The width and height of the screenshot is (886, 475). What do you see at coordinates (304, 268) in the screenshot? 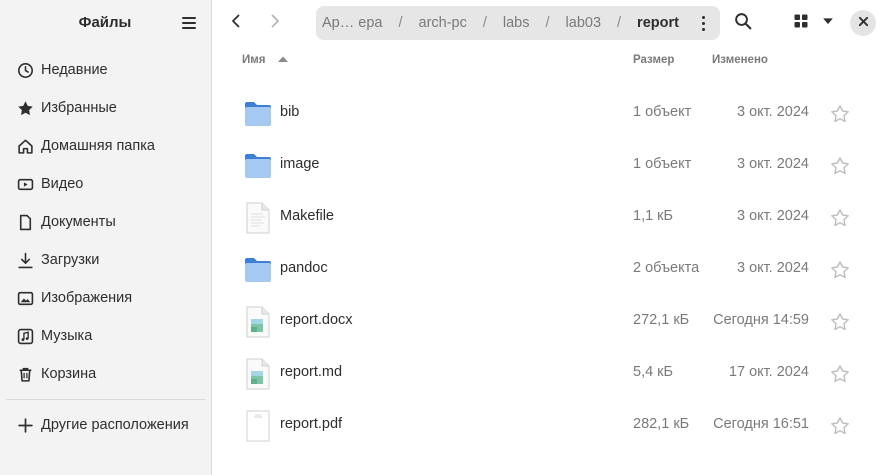
I see `file-name: pandoc` at bounding box center [304, 268].